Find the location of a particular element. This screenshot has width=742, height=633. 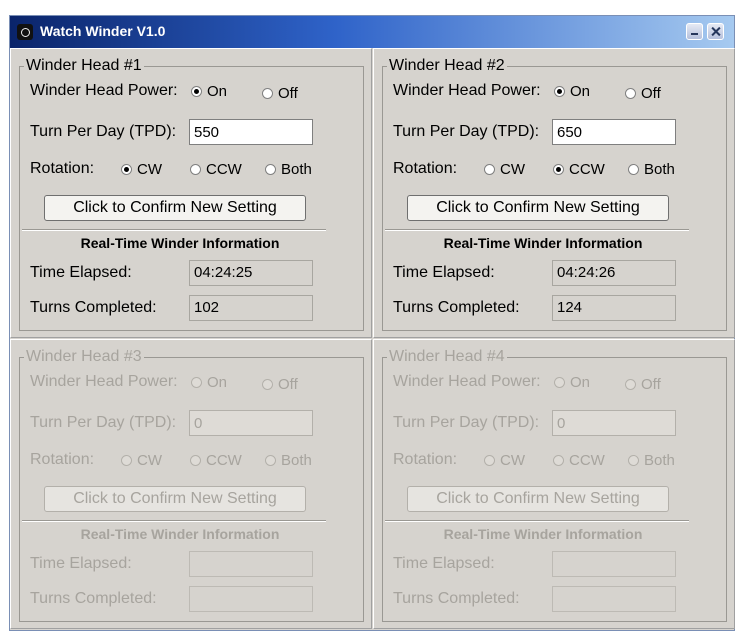

close-icon is located at coordinates (715, 31).